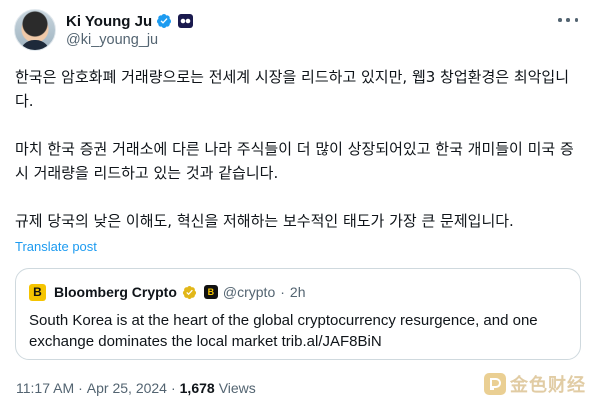 Image resolution: width=596 pixels, height=403 pixels. What do you see at coordinates (45, 388) in the screenshot?
I see `post-time: 11:17 AM` at bounding box center [45, 388].